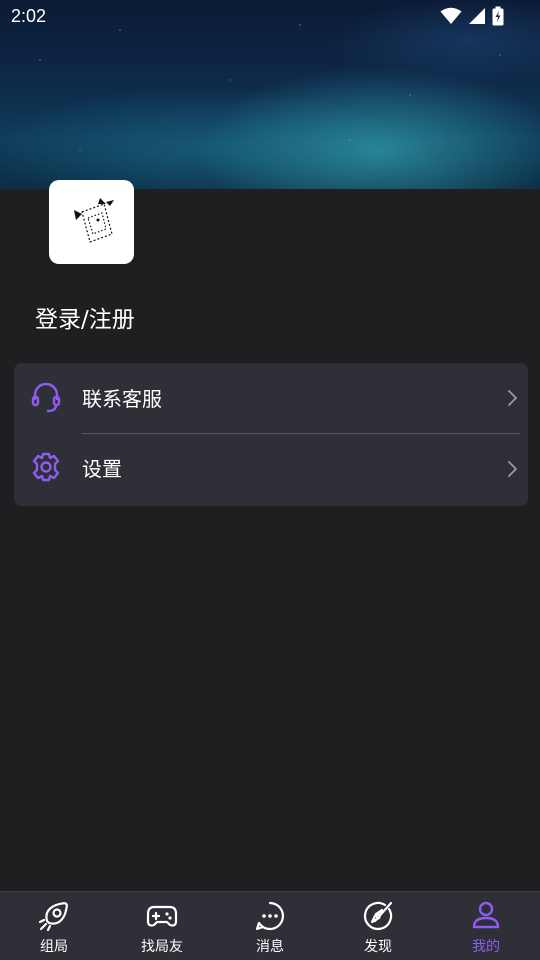 This screenshot has width=540, height=960. I want to click on nav-label: 我的, so click(486, 947).